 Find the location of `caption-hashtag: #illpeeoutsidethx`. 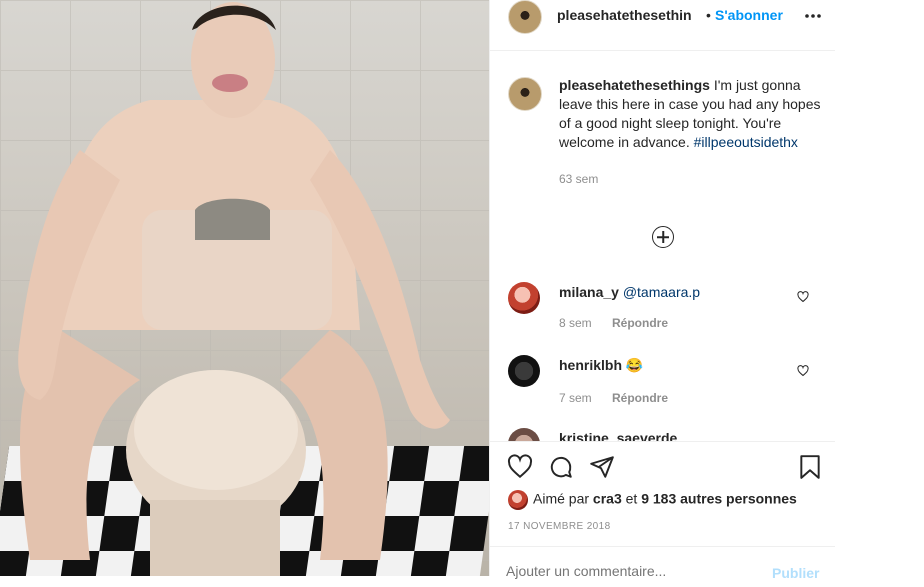

caption-hashtag: #illpeeoutsidethx is located at coordinates (746, 142).